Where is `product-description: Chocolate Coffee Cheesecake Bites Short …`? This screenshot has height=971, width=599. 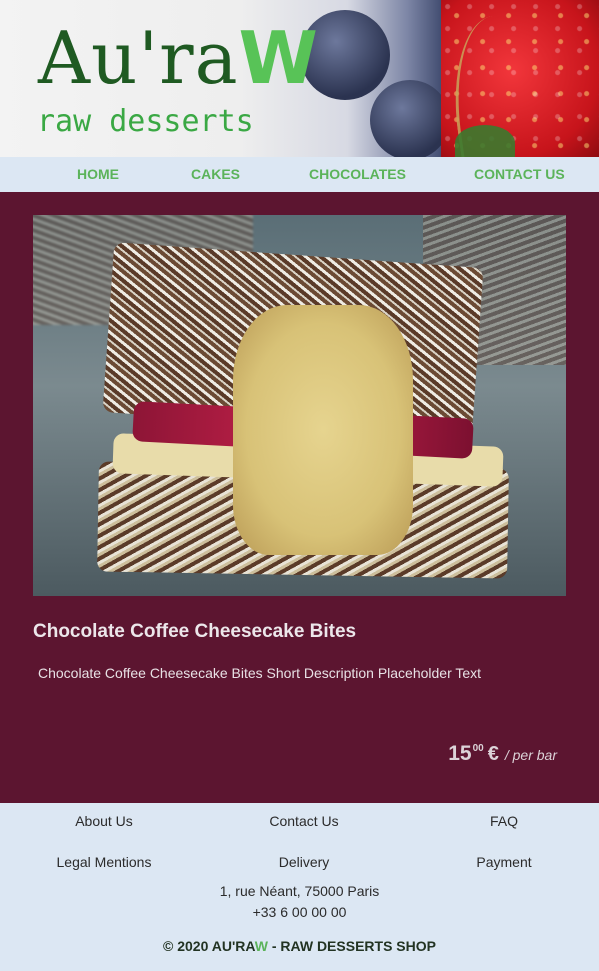
product-description: Chocolate Coffee Cheesecake Bites Short … is located at coordinates (260, 673).